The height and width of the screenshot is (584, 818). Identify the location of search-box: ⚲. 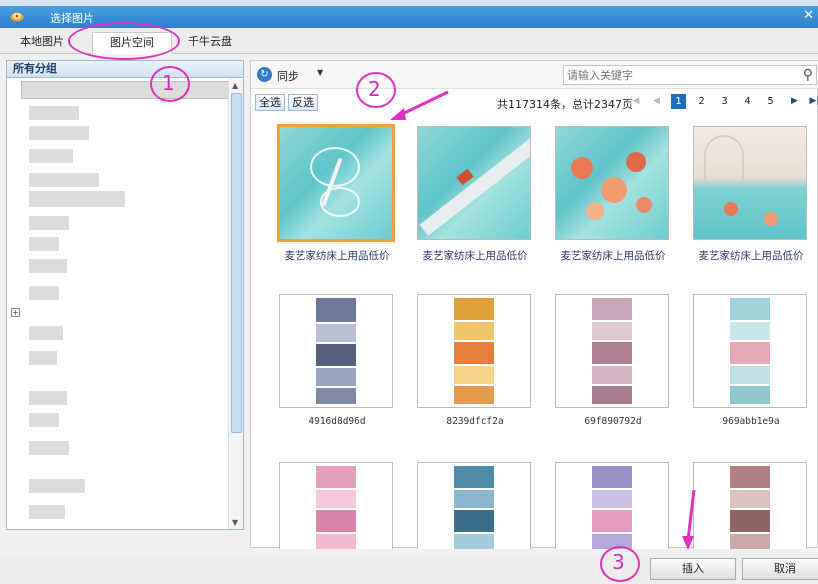
(690, 75).